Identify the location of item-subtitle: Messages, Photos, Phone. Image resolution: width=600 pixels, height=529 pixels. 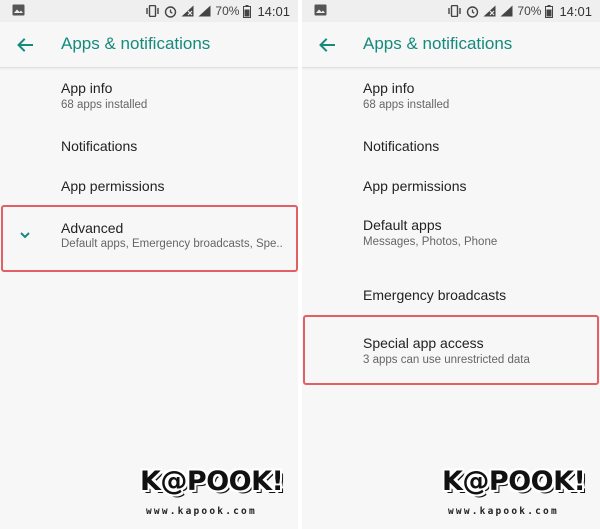
(430, 242).